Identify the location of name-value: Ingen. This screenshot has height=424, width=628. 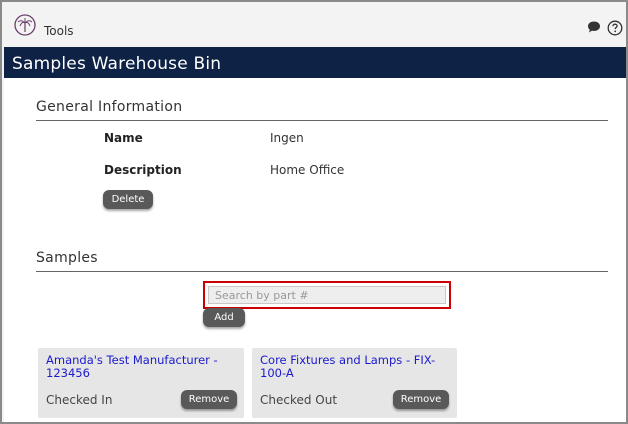
(287, 138).